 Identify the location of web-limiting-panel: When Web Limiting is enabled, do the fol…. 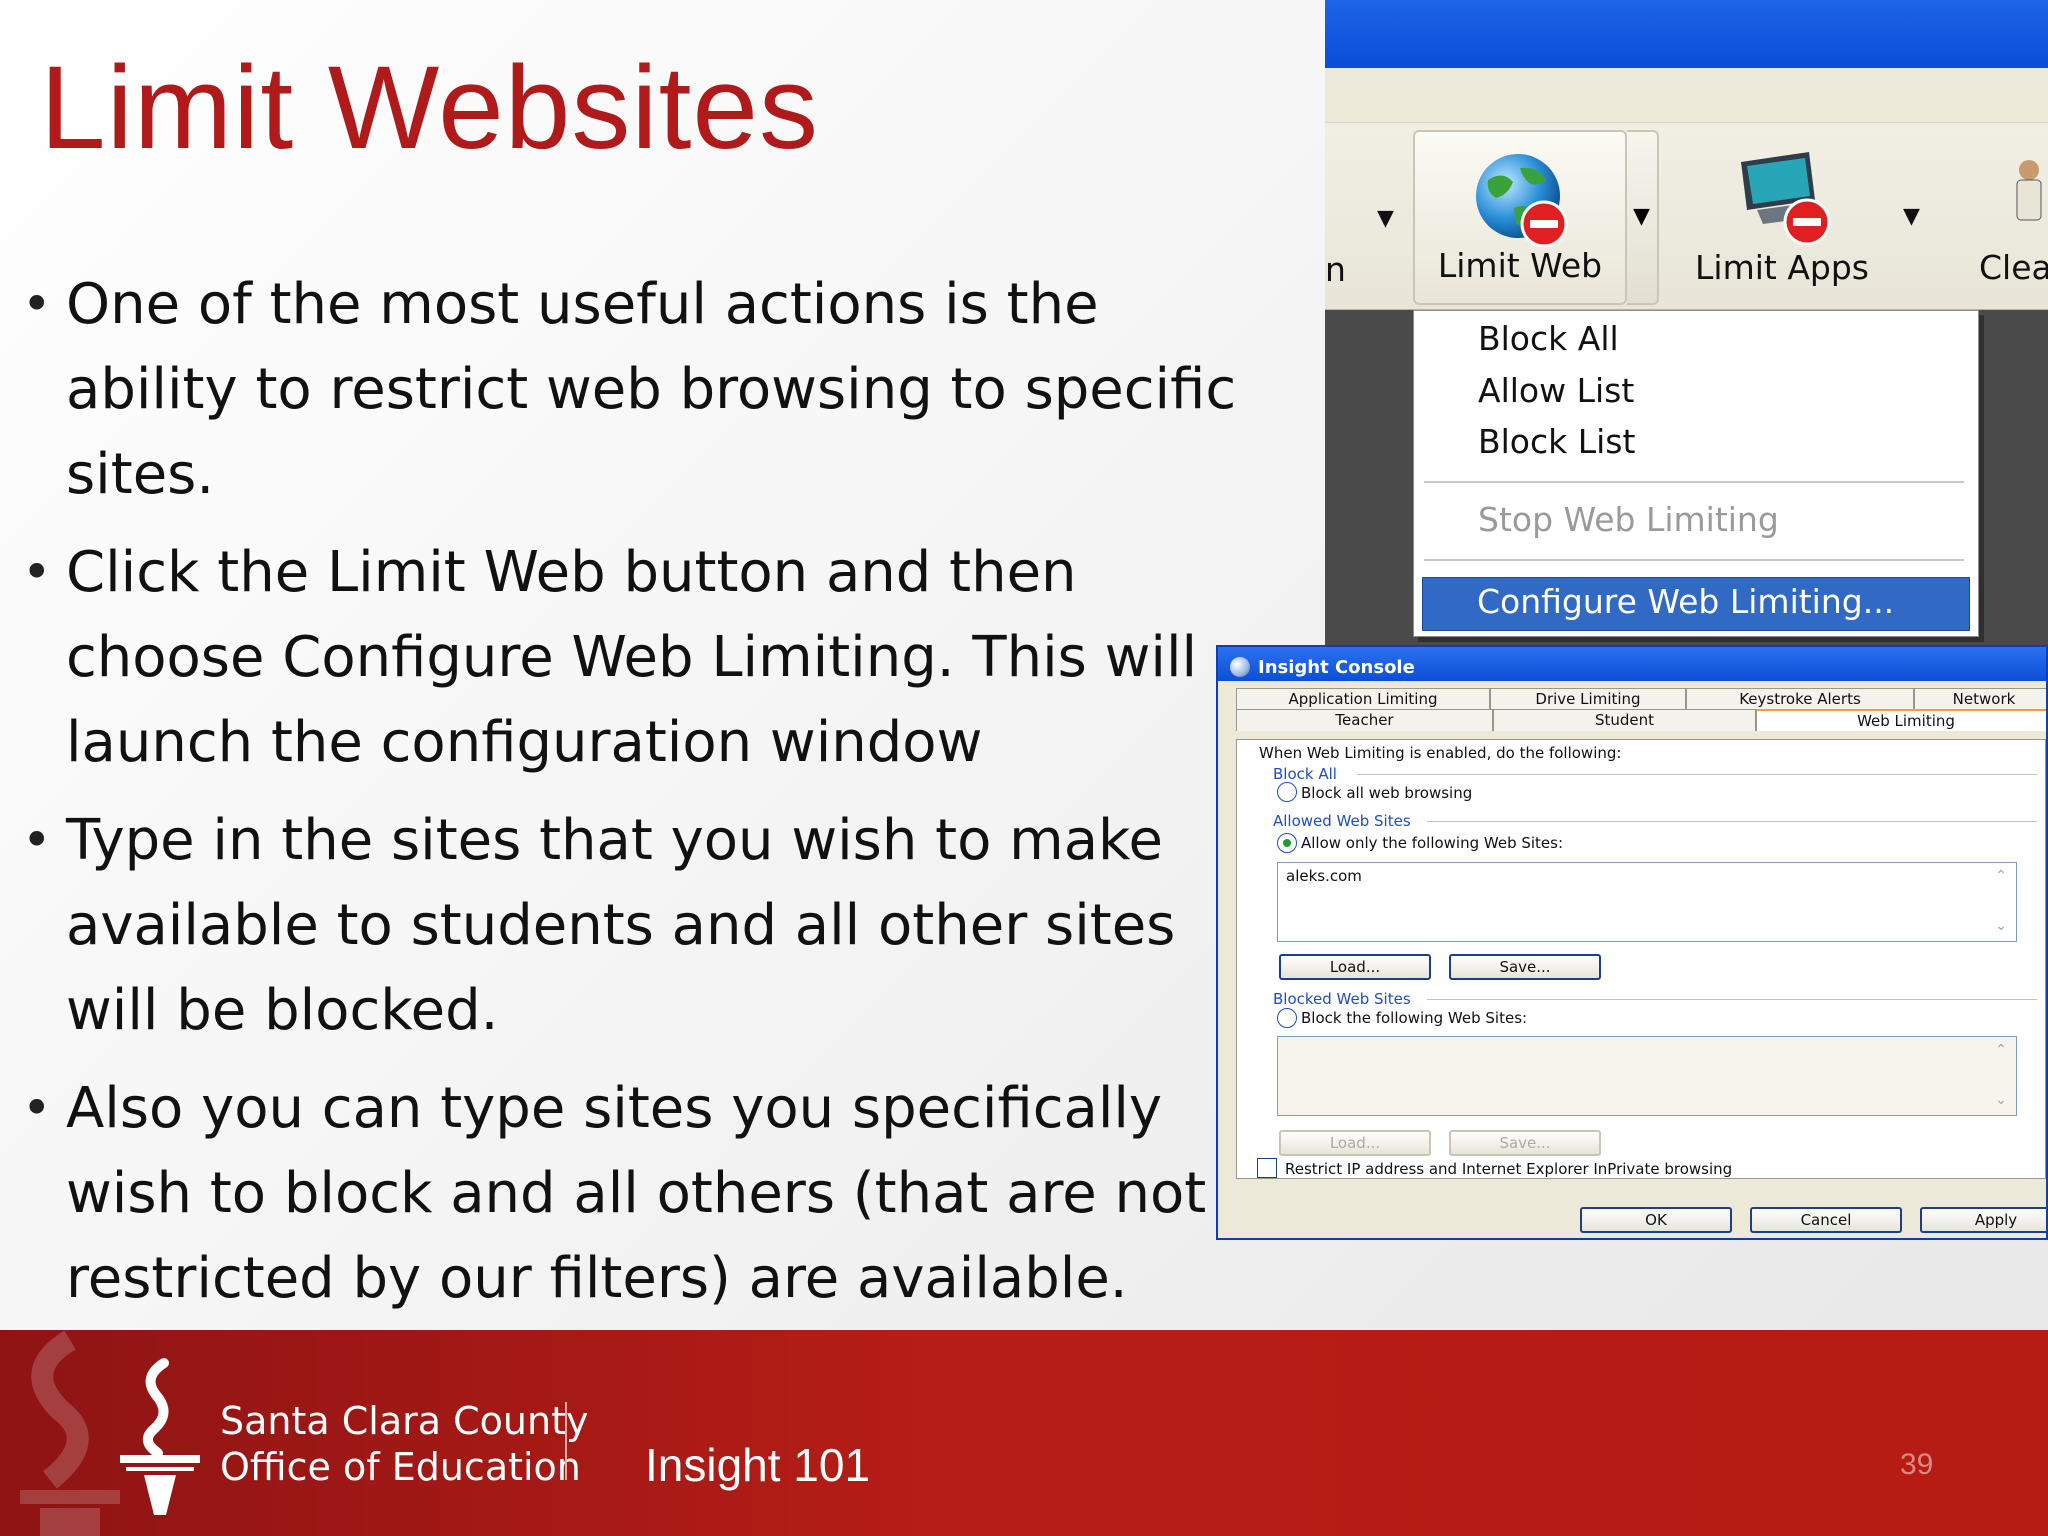
(1641, 959).